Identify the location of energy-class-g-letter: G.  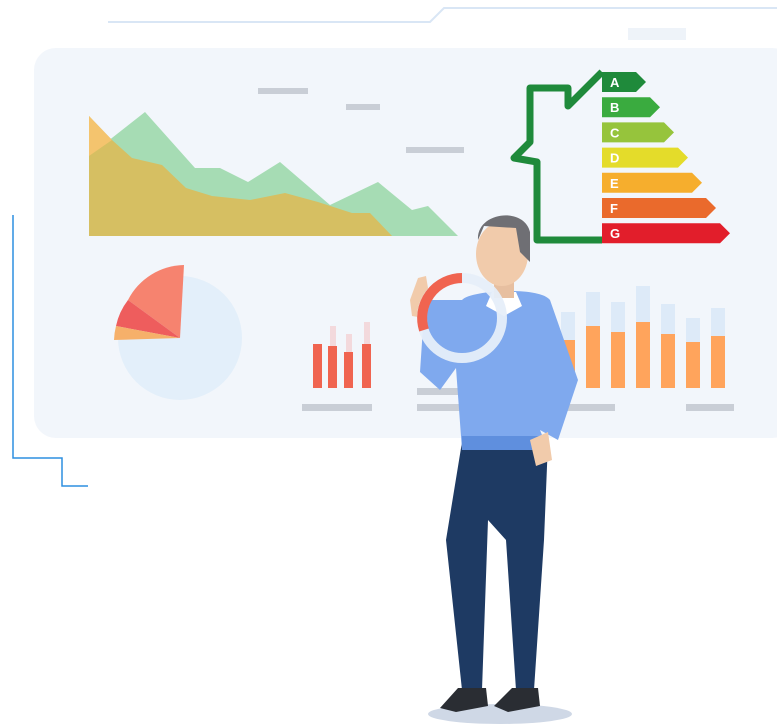
(615, 233).